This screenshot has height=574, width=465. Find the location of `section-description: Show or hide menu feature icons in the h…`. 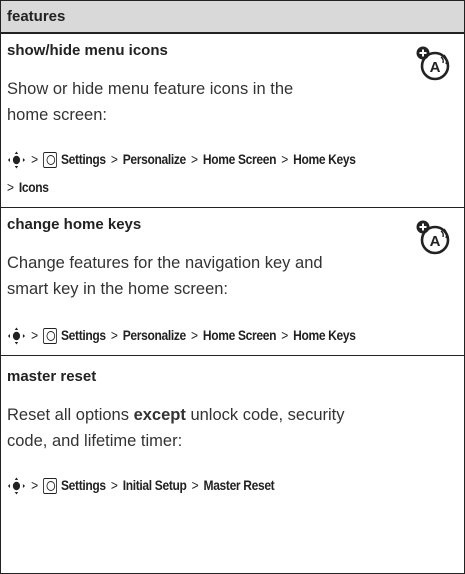

section-description: Show or hide menu feature icons in the h… is located at coordinates (150, 102).